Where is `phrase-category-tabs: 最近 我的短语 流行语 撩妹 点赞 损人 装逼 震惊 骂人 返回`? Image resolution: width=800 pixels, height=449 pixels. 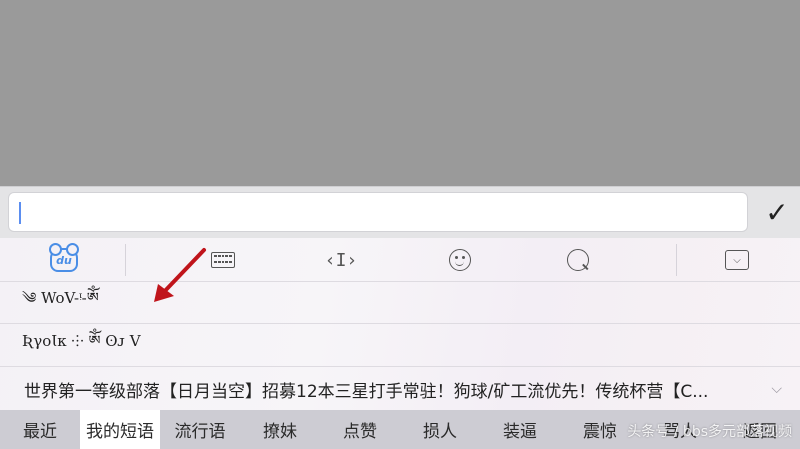 phrase-category-tabs: 最近 我的短语 流行语 撩妹 点赞 损人 装逼 震惊 骂人 返回 is located at coordinates (400, 429).